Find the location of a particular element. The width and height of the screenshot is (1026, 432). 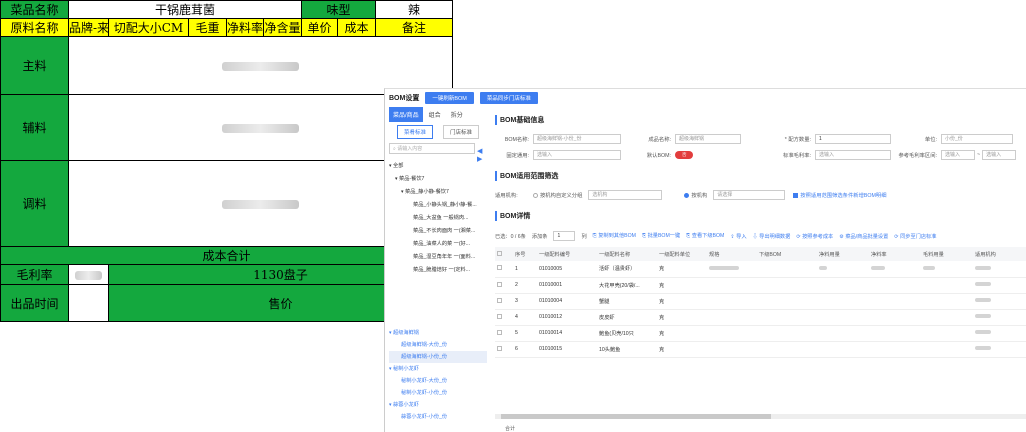

row-no: 1 is located at coordinates (525, 269).